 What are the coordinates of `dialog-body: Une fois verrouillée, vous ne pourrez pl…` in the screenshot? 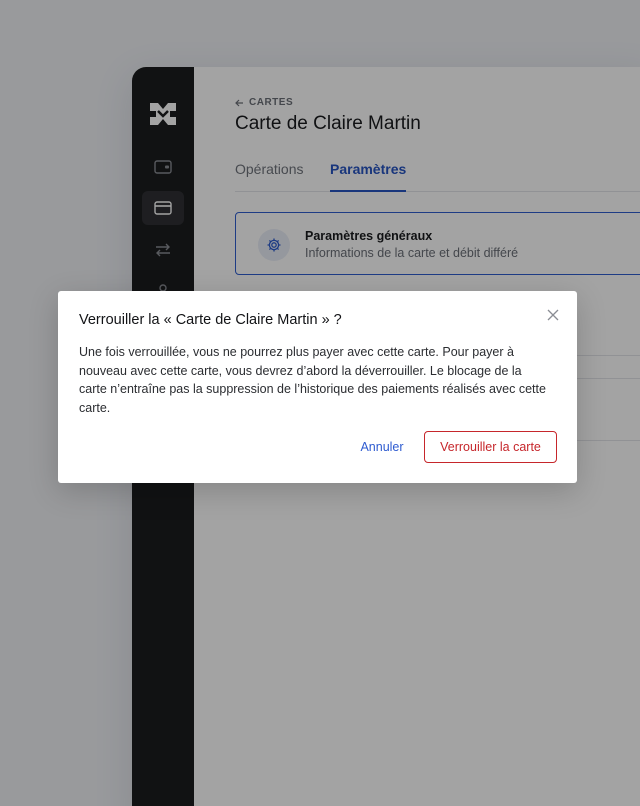 It's located at (312, 380).